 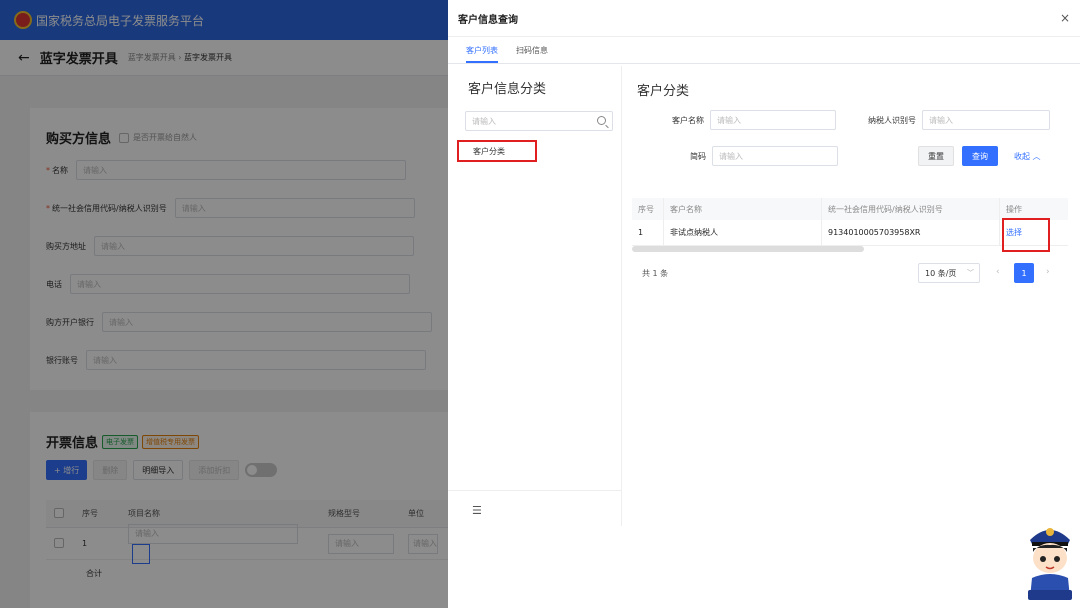 I want to click on customer-name-input: 请输入, so click(x=773, y=120).